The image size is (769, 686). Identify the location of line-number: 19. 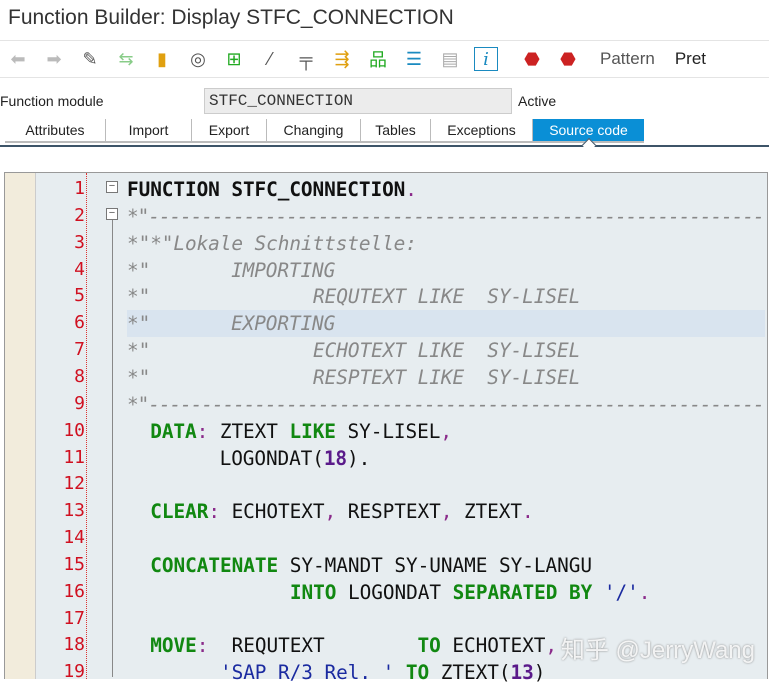
(74, 672).